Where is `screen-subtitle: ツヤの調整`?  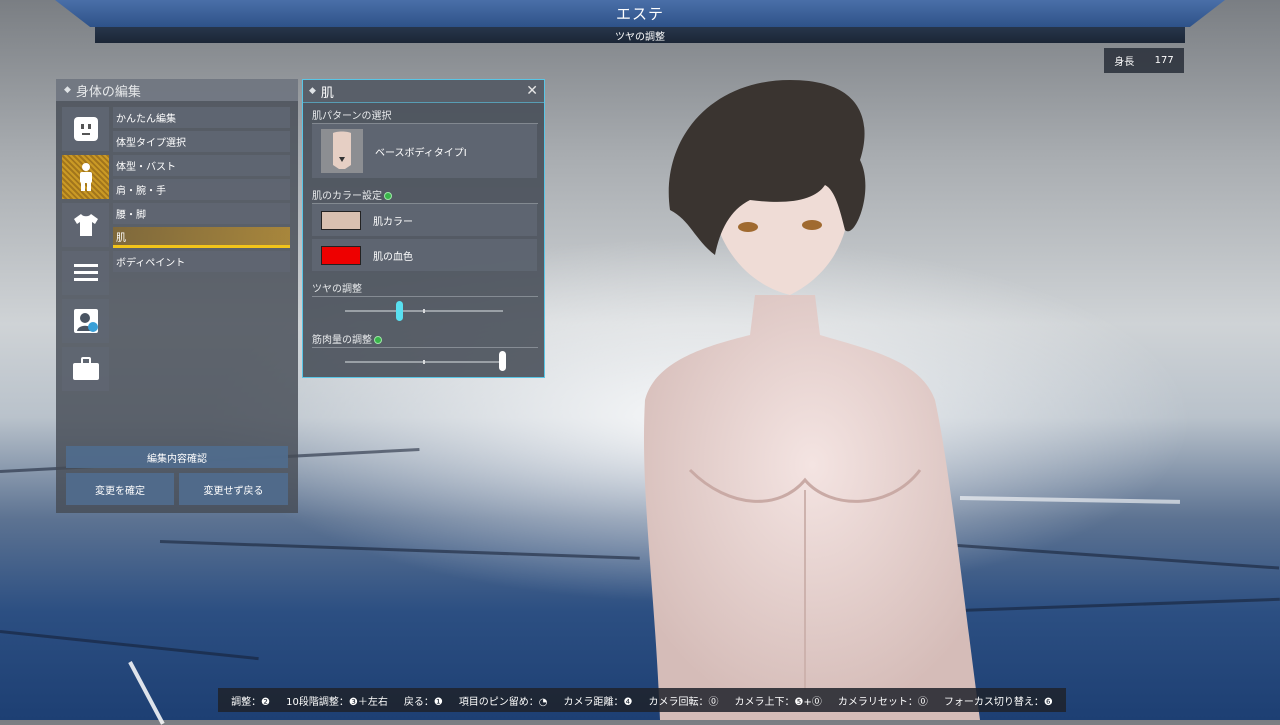 screen-subtitle: ツヤの調整 is located at coordinates (640, 37).